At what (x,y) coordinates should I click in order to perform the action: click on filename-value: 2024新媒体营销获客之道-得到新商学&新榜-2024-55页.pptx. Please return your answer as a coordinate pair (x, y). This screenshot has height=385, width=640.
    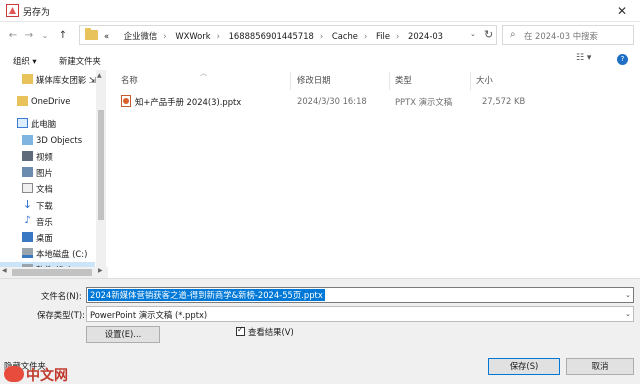
    Looking at the image, I should click on (206, 295).